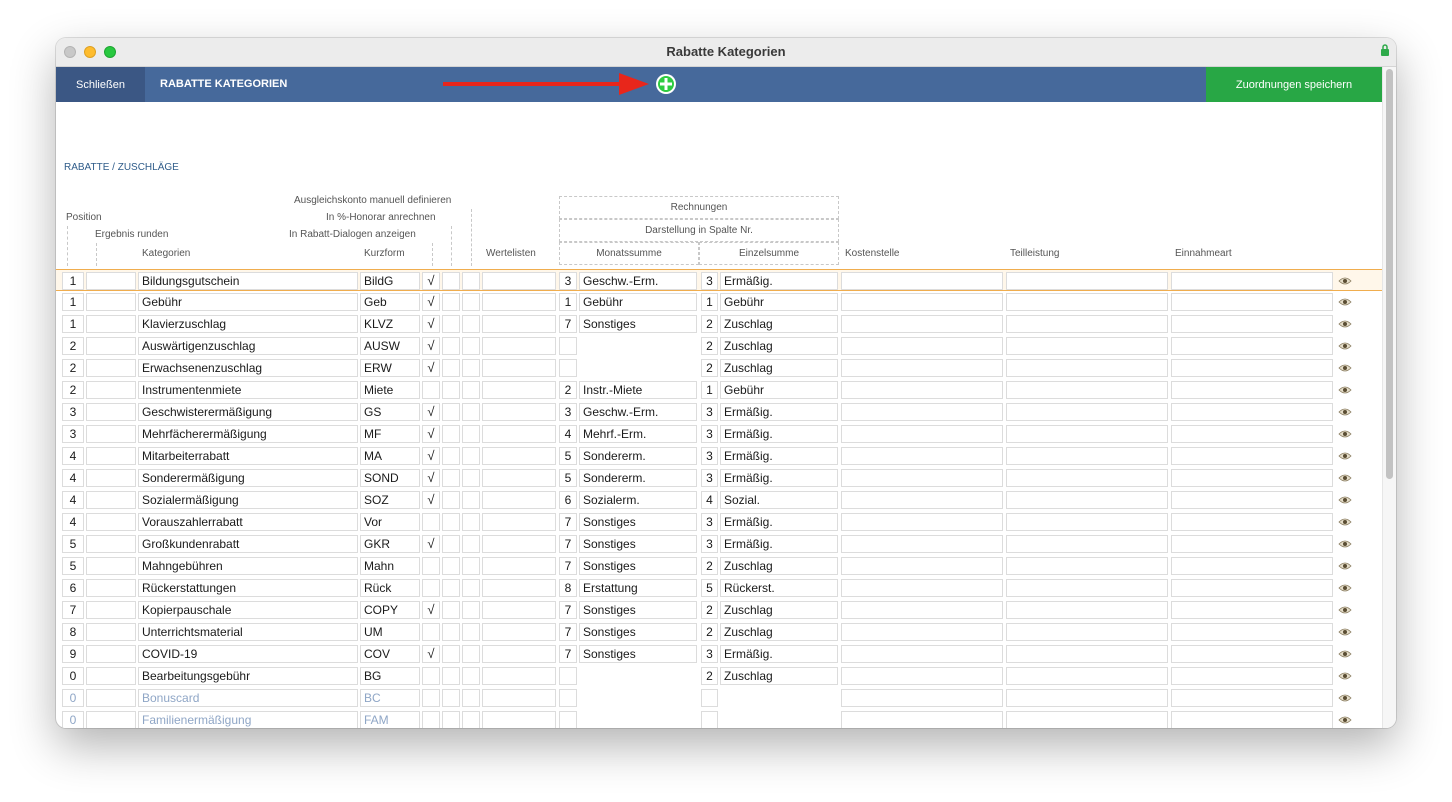  I want to click on category-cell: Auswärtigenzuschlag, so click(248, 346).